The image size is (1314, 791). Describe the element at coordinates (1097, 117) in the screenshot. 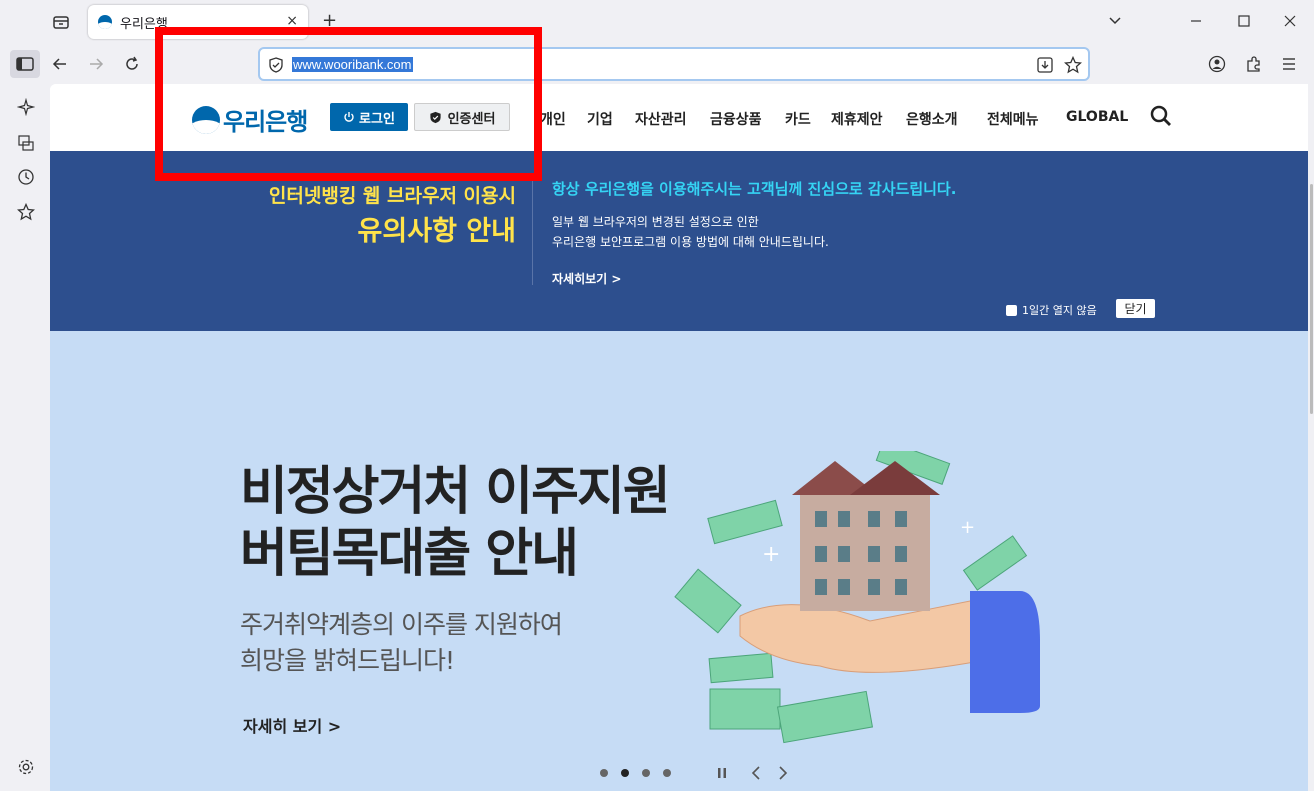

I see `nav-global: GLOBAL` at that location.